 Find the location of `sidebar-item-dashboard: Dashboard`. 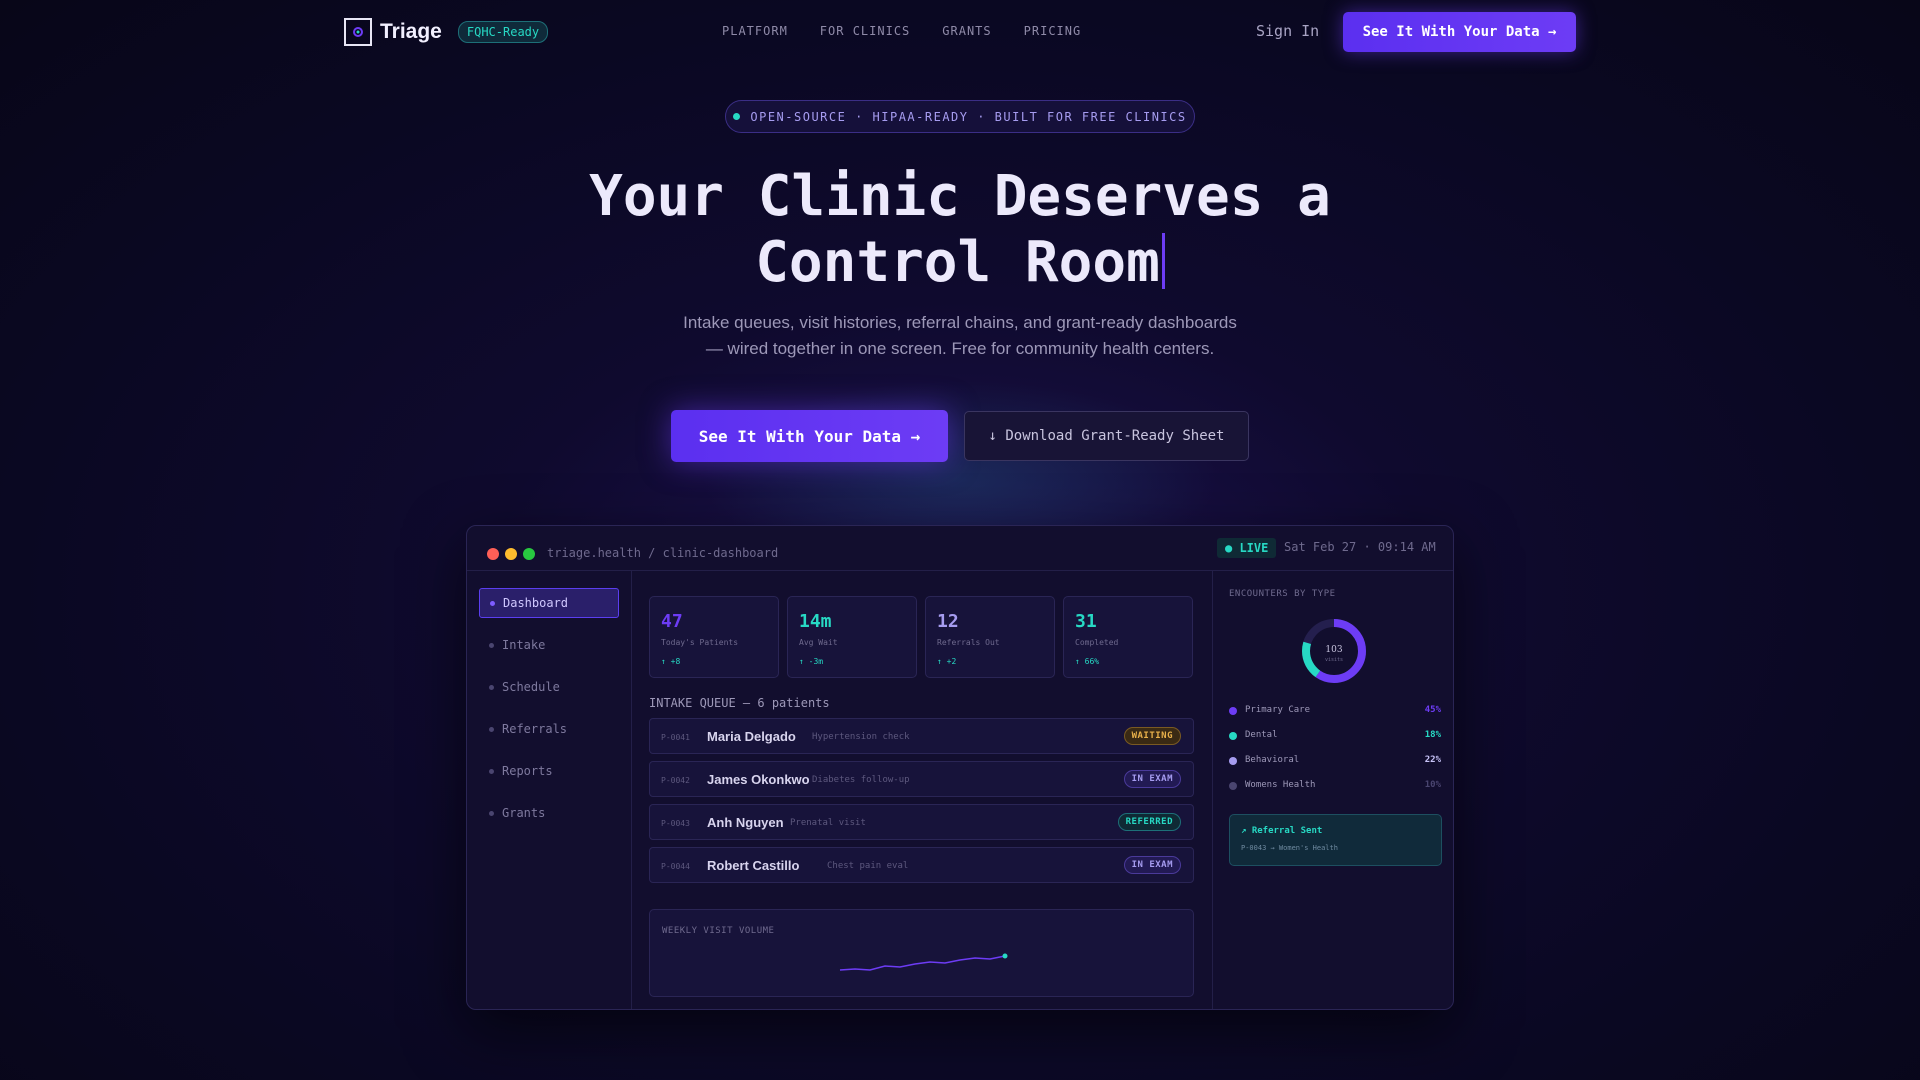

sidebar-item-dashboard: Dashboard is located at coordinates (549, 603).